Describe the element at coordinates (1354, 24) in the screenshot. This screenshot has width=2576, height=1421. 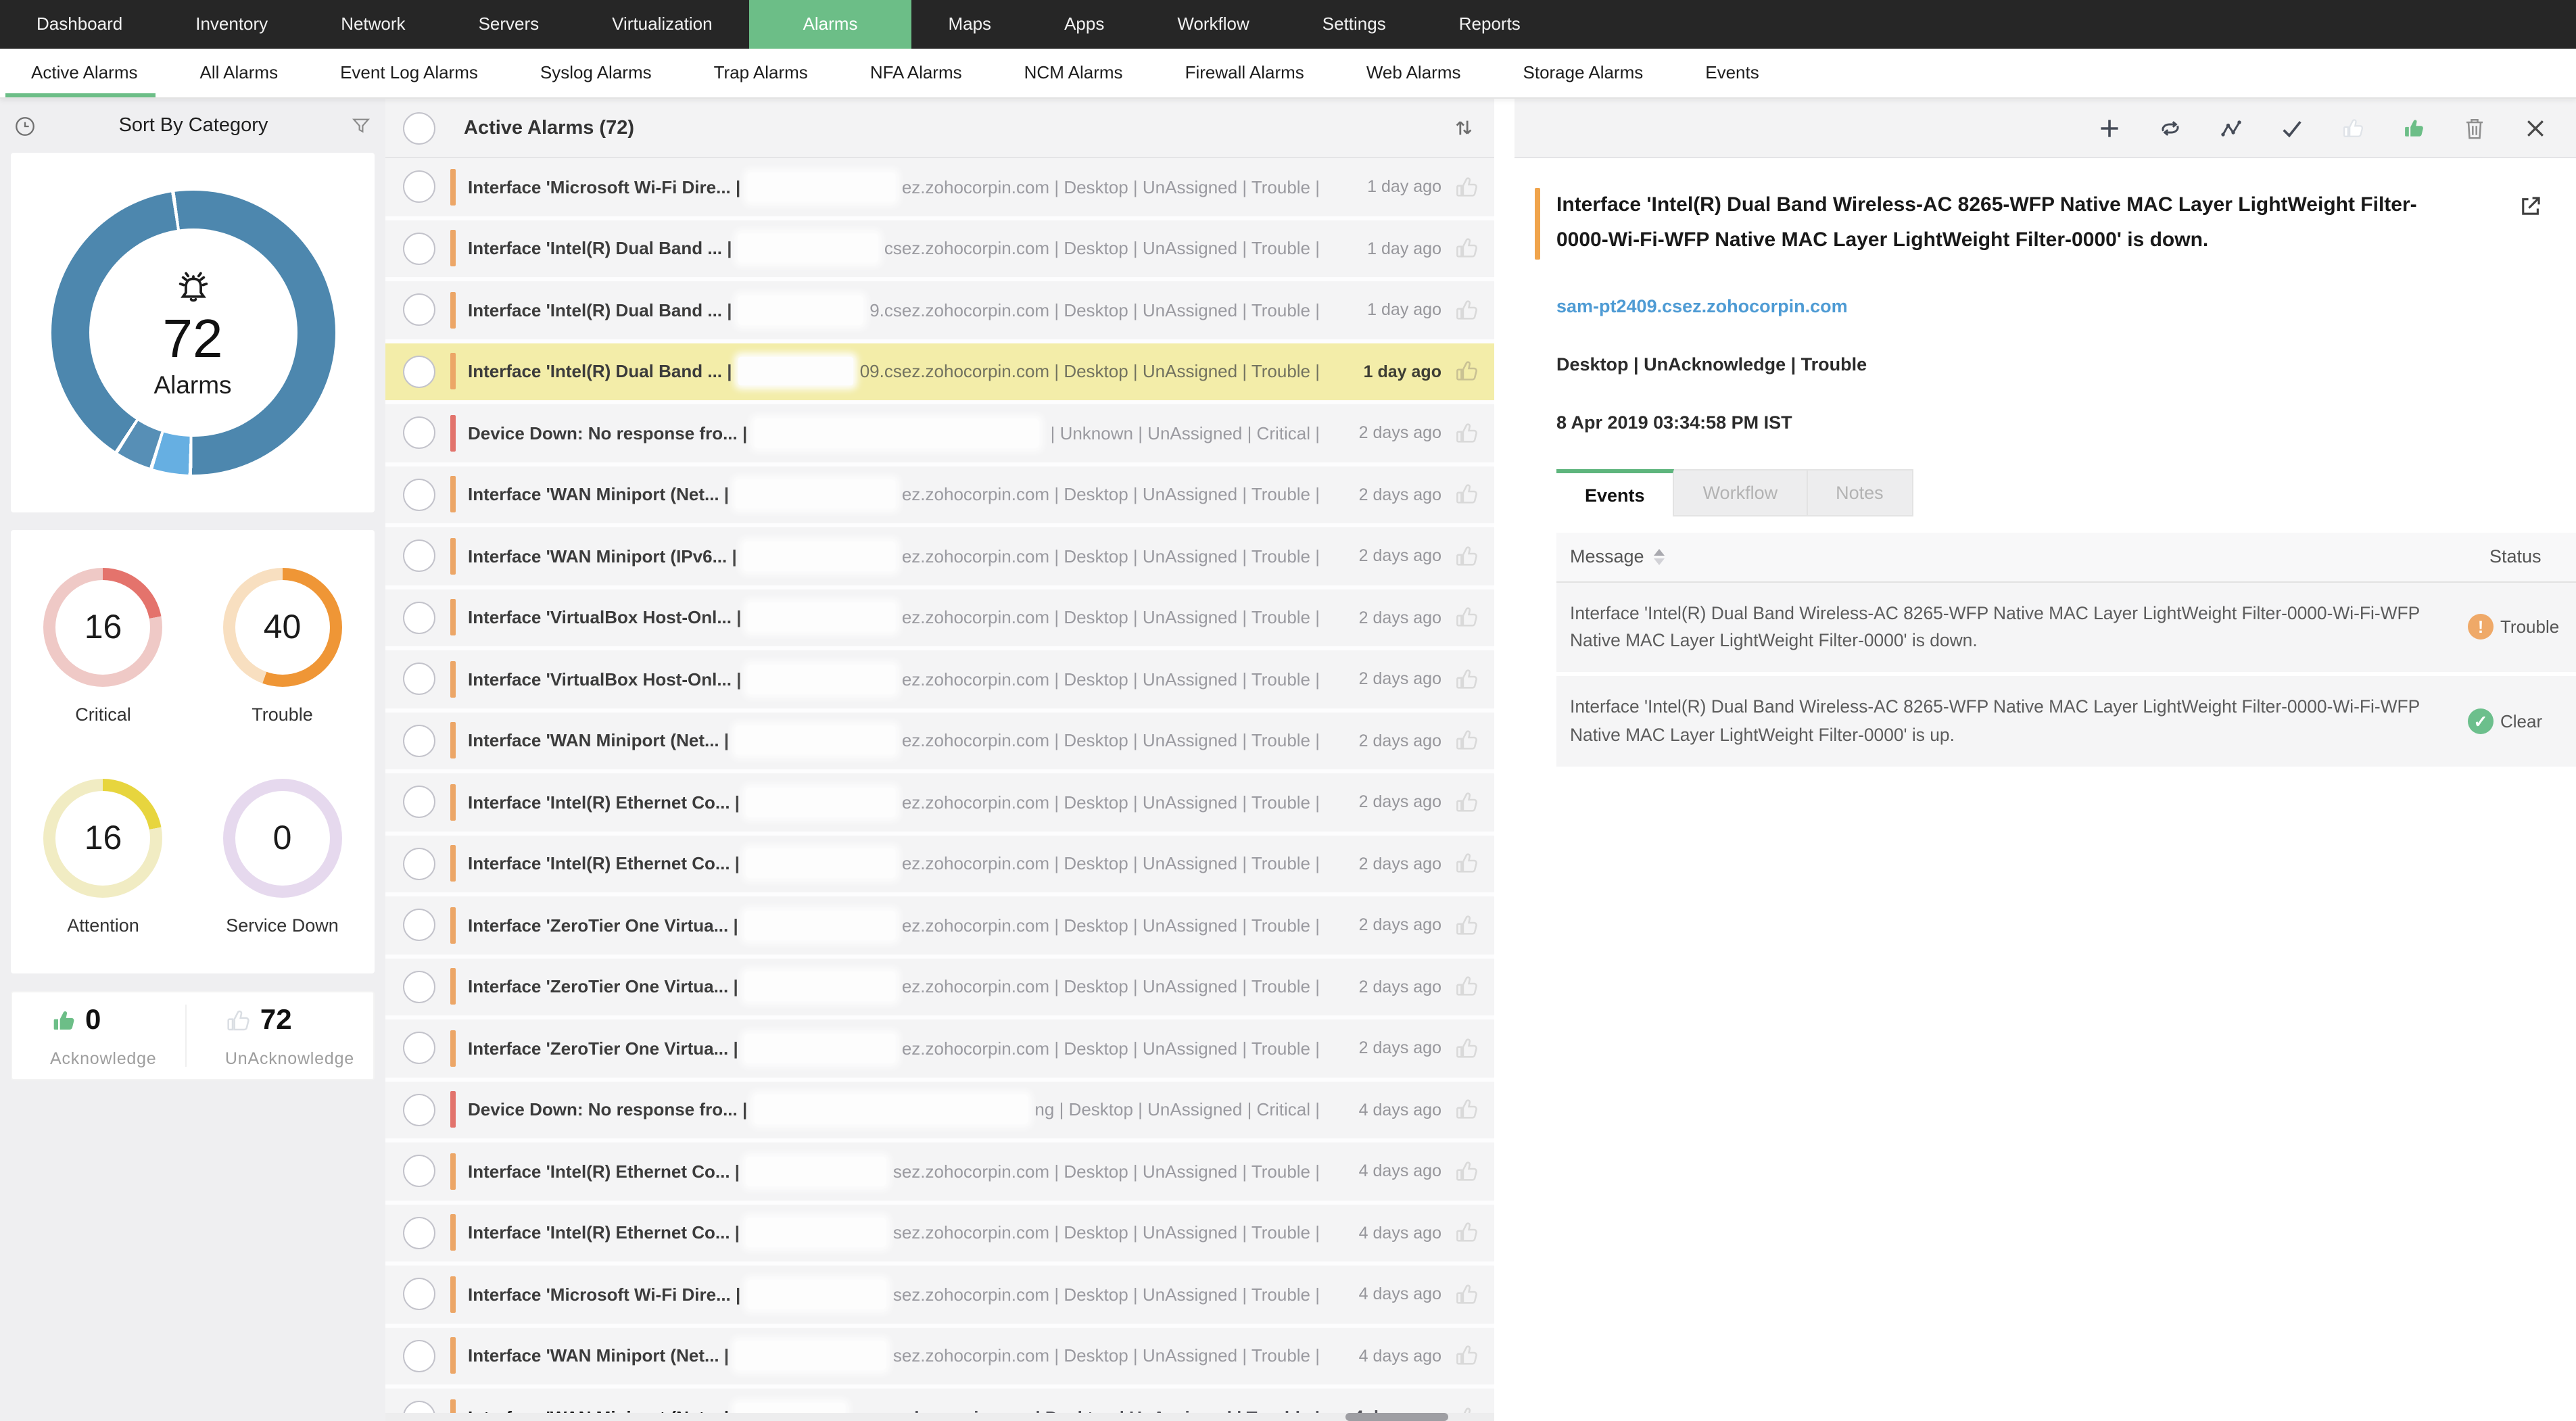
I see `nav-item: Settings` at that location.